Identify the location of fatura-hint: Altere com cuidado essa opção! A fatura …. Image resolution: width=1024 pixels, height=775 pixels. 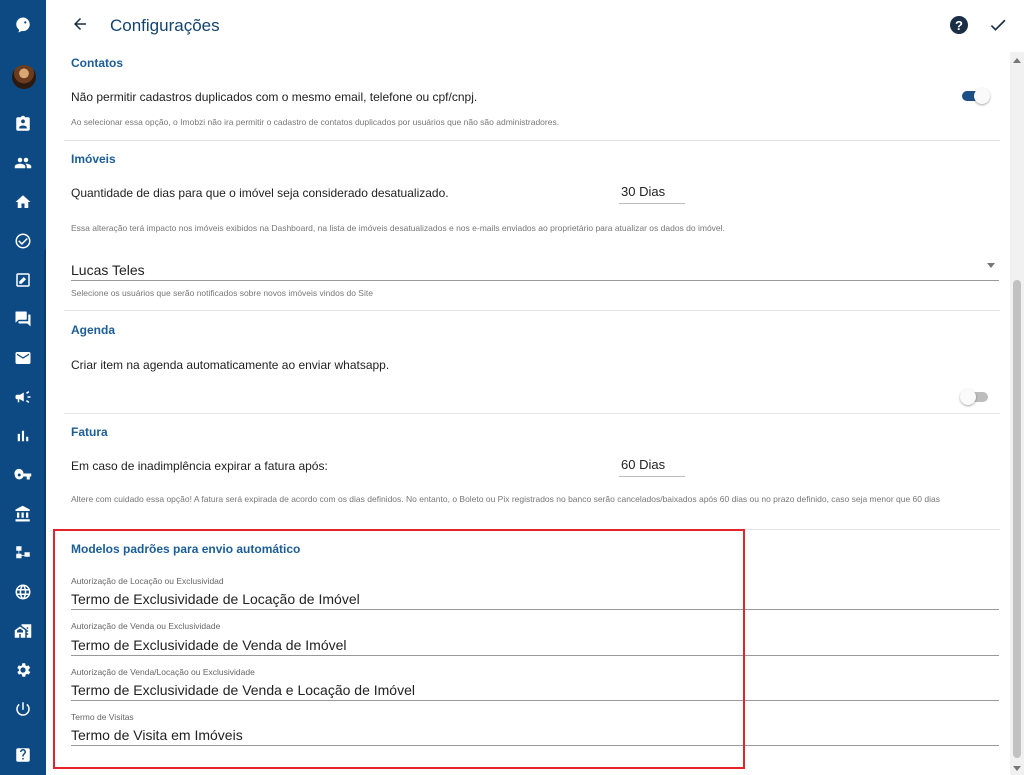
(505, 499).